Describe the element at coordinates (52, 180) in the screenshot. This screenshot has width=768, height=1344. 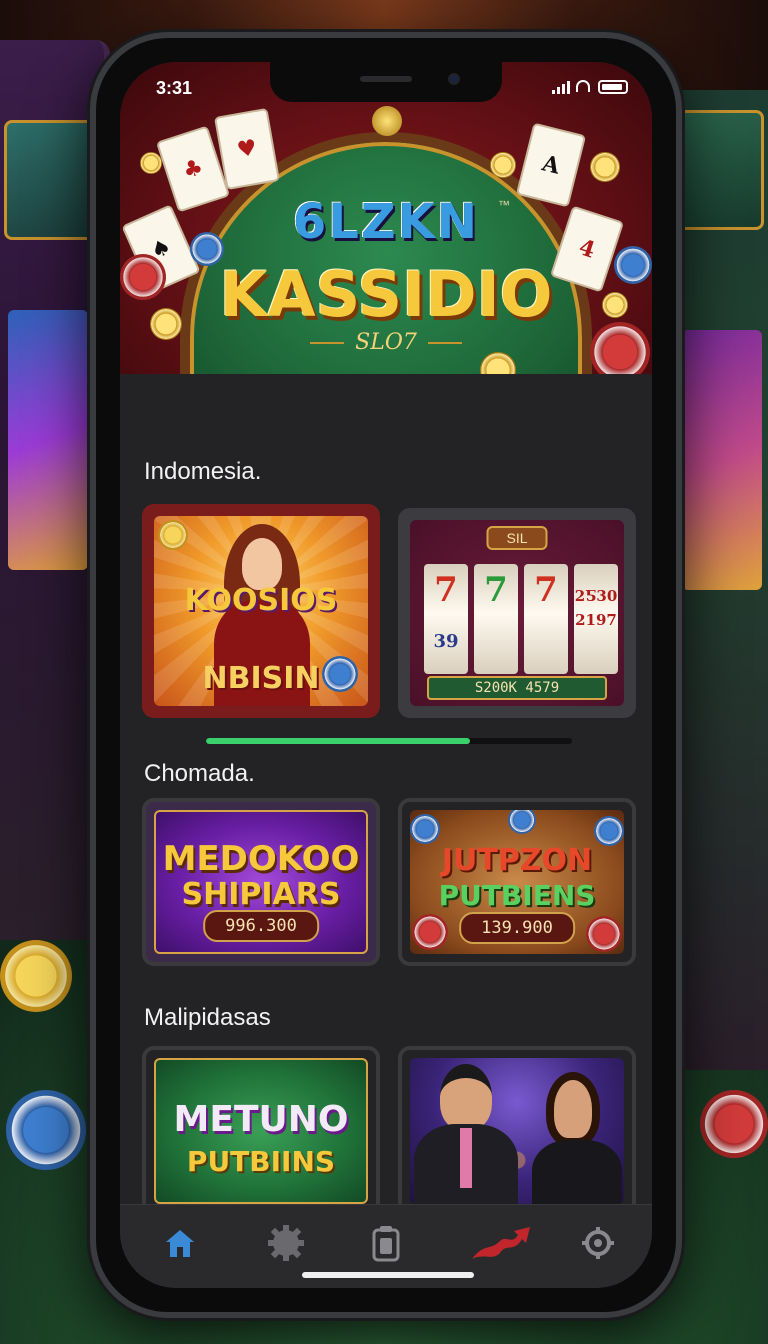
I see `machine-sign-left` at that location.